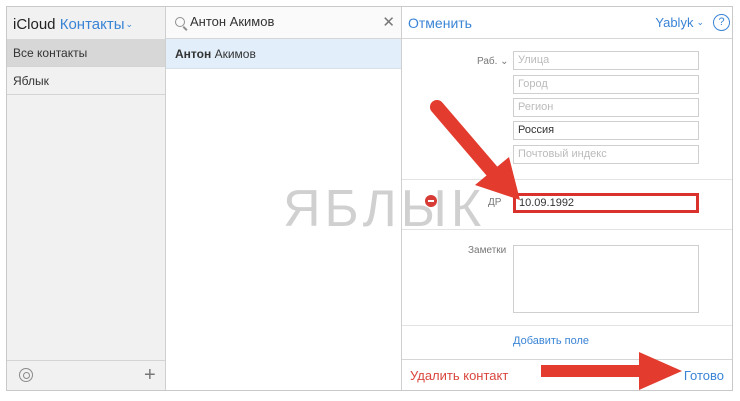 This screenshot has width=740, height=401. What do you see at coordinates (487, 61) in the screenshot?
I see `address-type-text: Раб.` at bounding box center [487, 61].